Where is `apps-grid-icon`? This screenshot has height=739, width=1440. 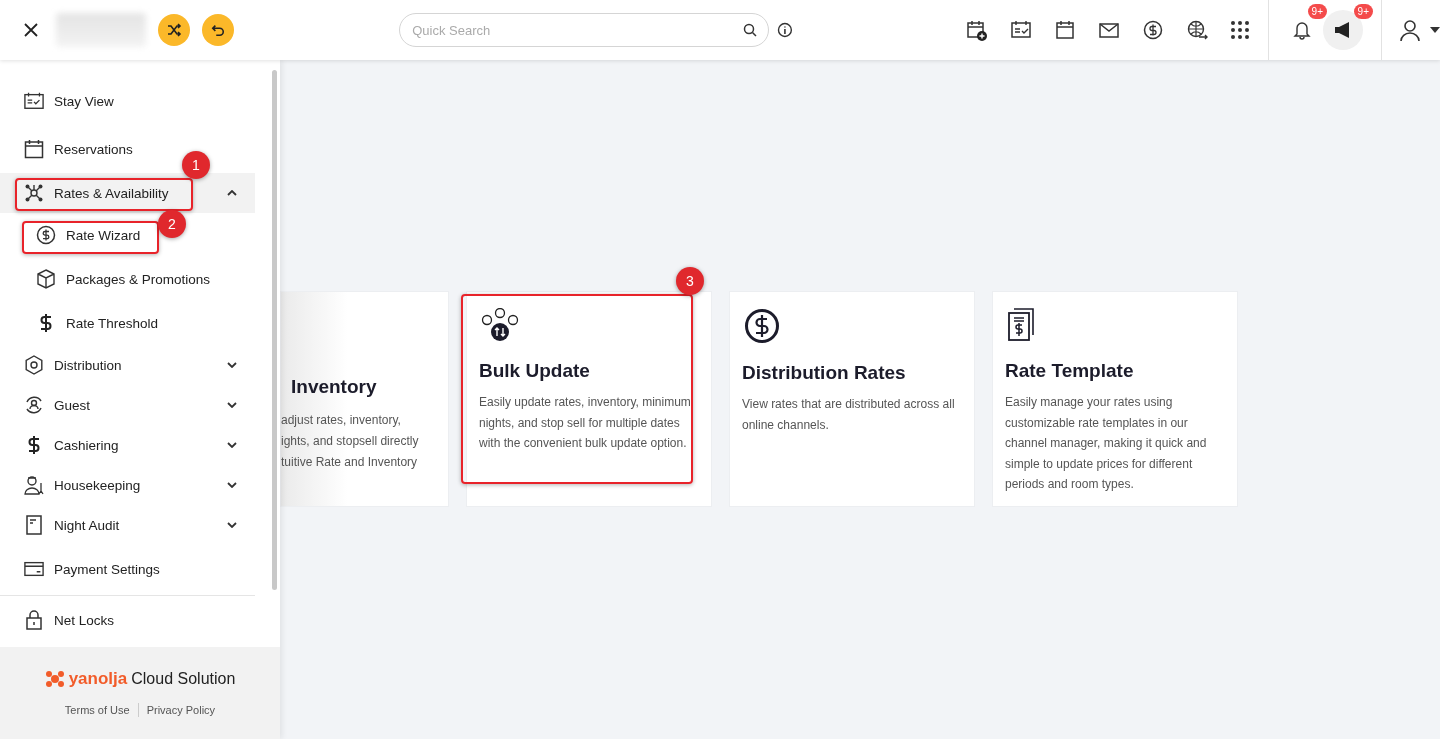
apps-grid-icon is located at coordinates (1240, 30).